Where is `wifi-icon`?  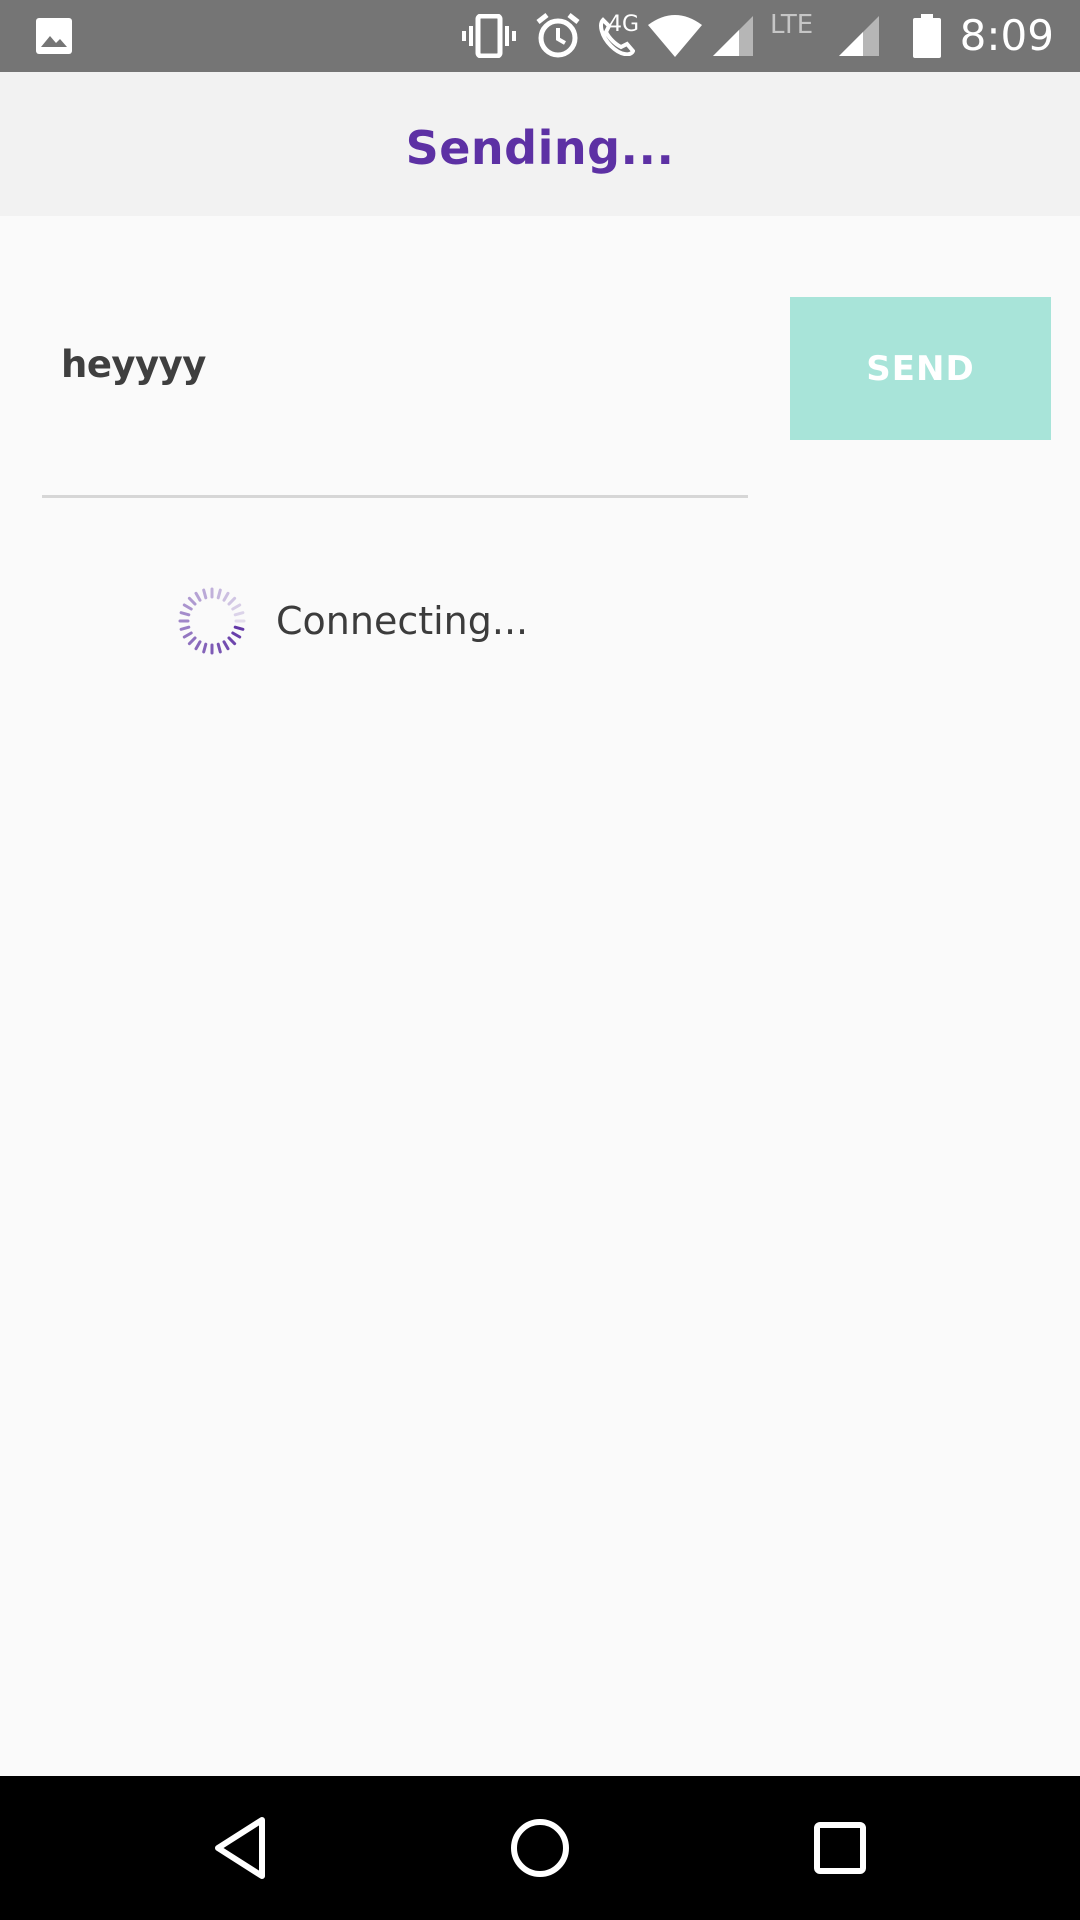 wifi-icon is located at coordinates (675, 36).